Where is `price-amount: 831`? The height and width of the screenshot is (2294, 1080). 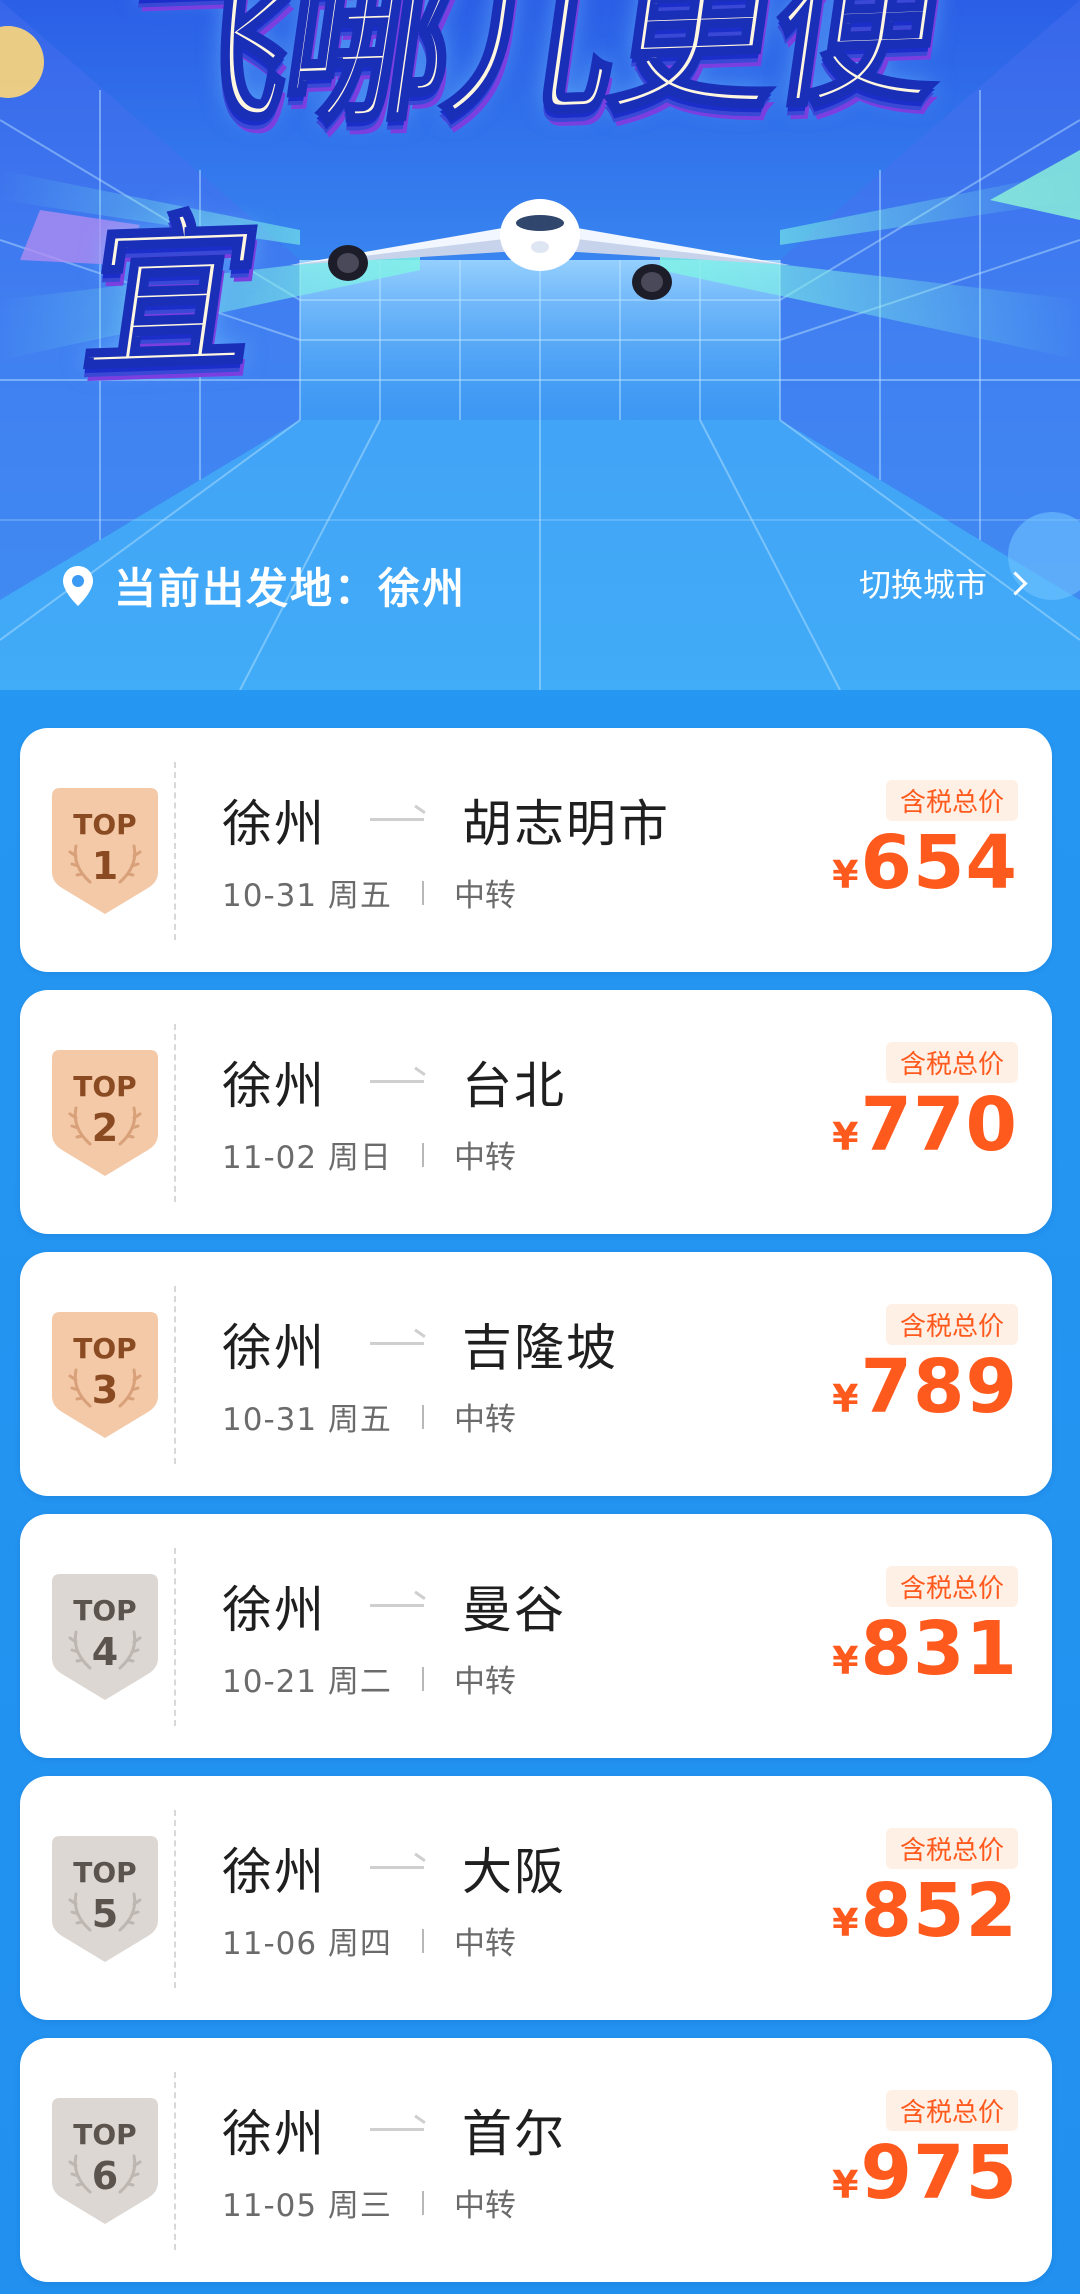 price-amount: 831 is located at coordinates (939, 1649).